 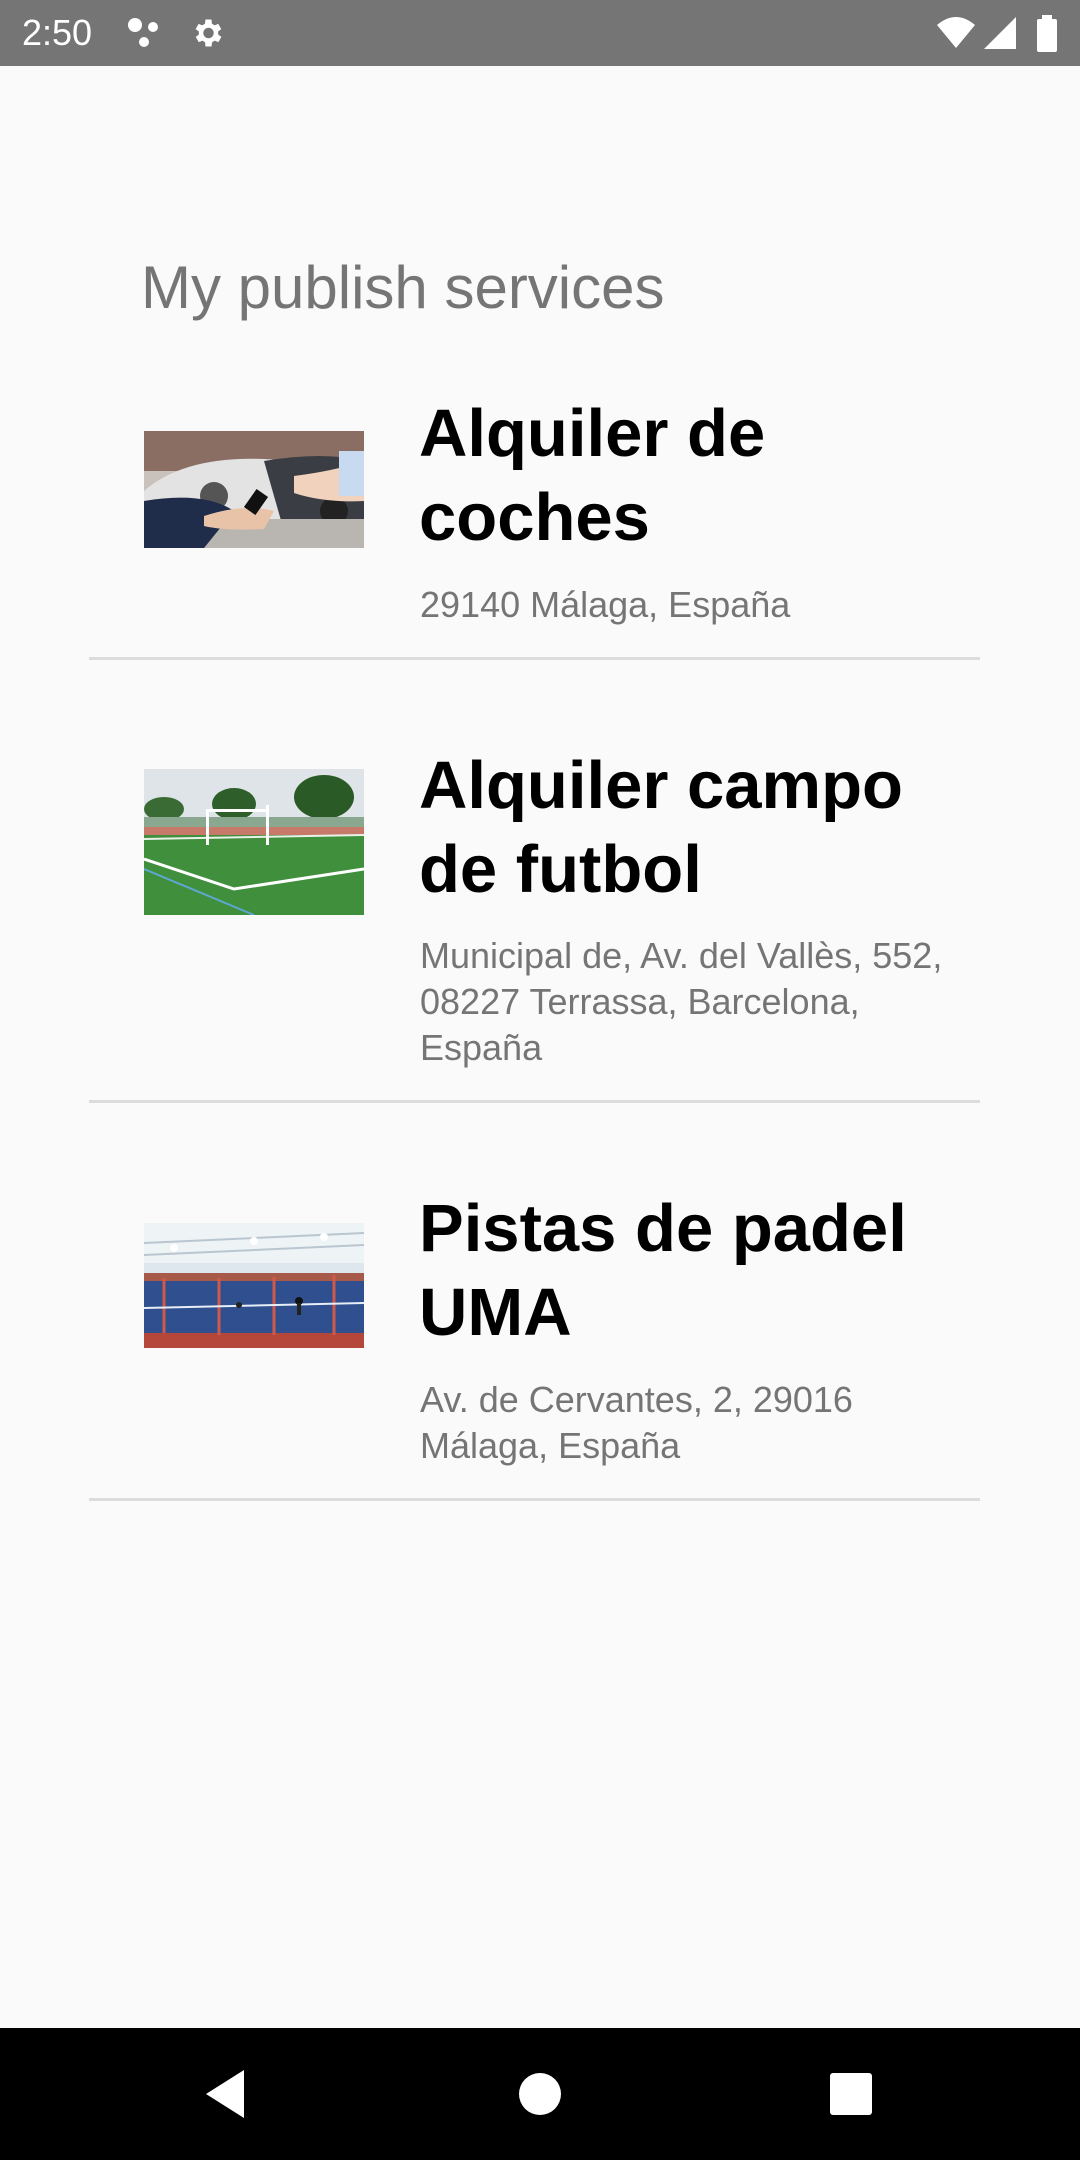 I want to click on gear-icon, so click(x=207, y=33).